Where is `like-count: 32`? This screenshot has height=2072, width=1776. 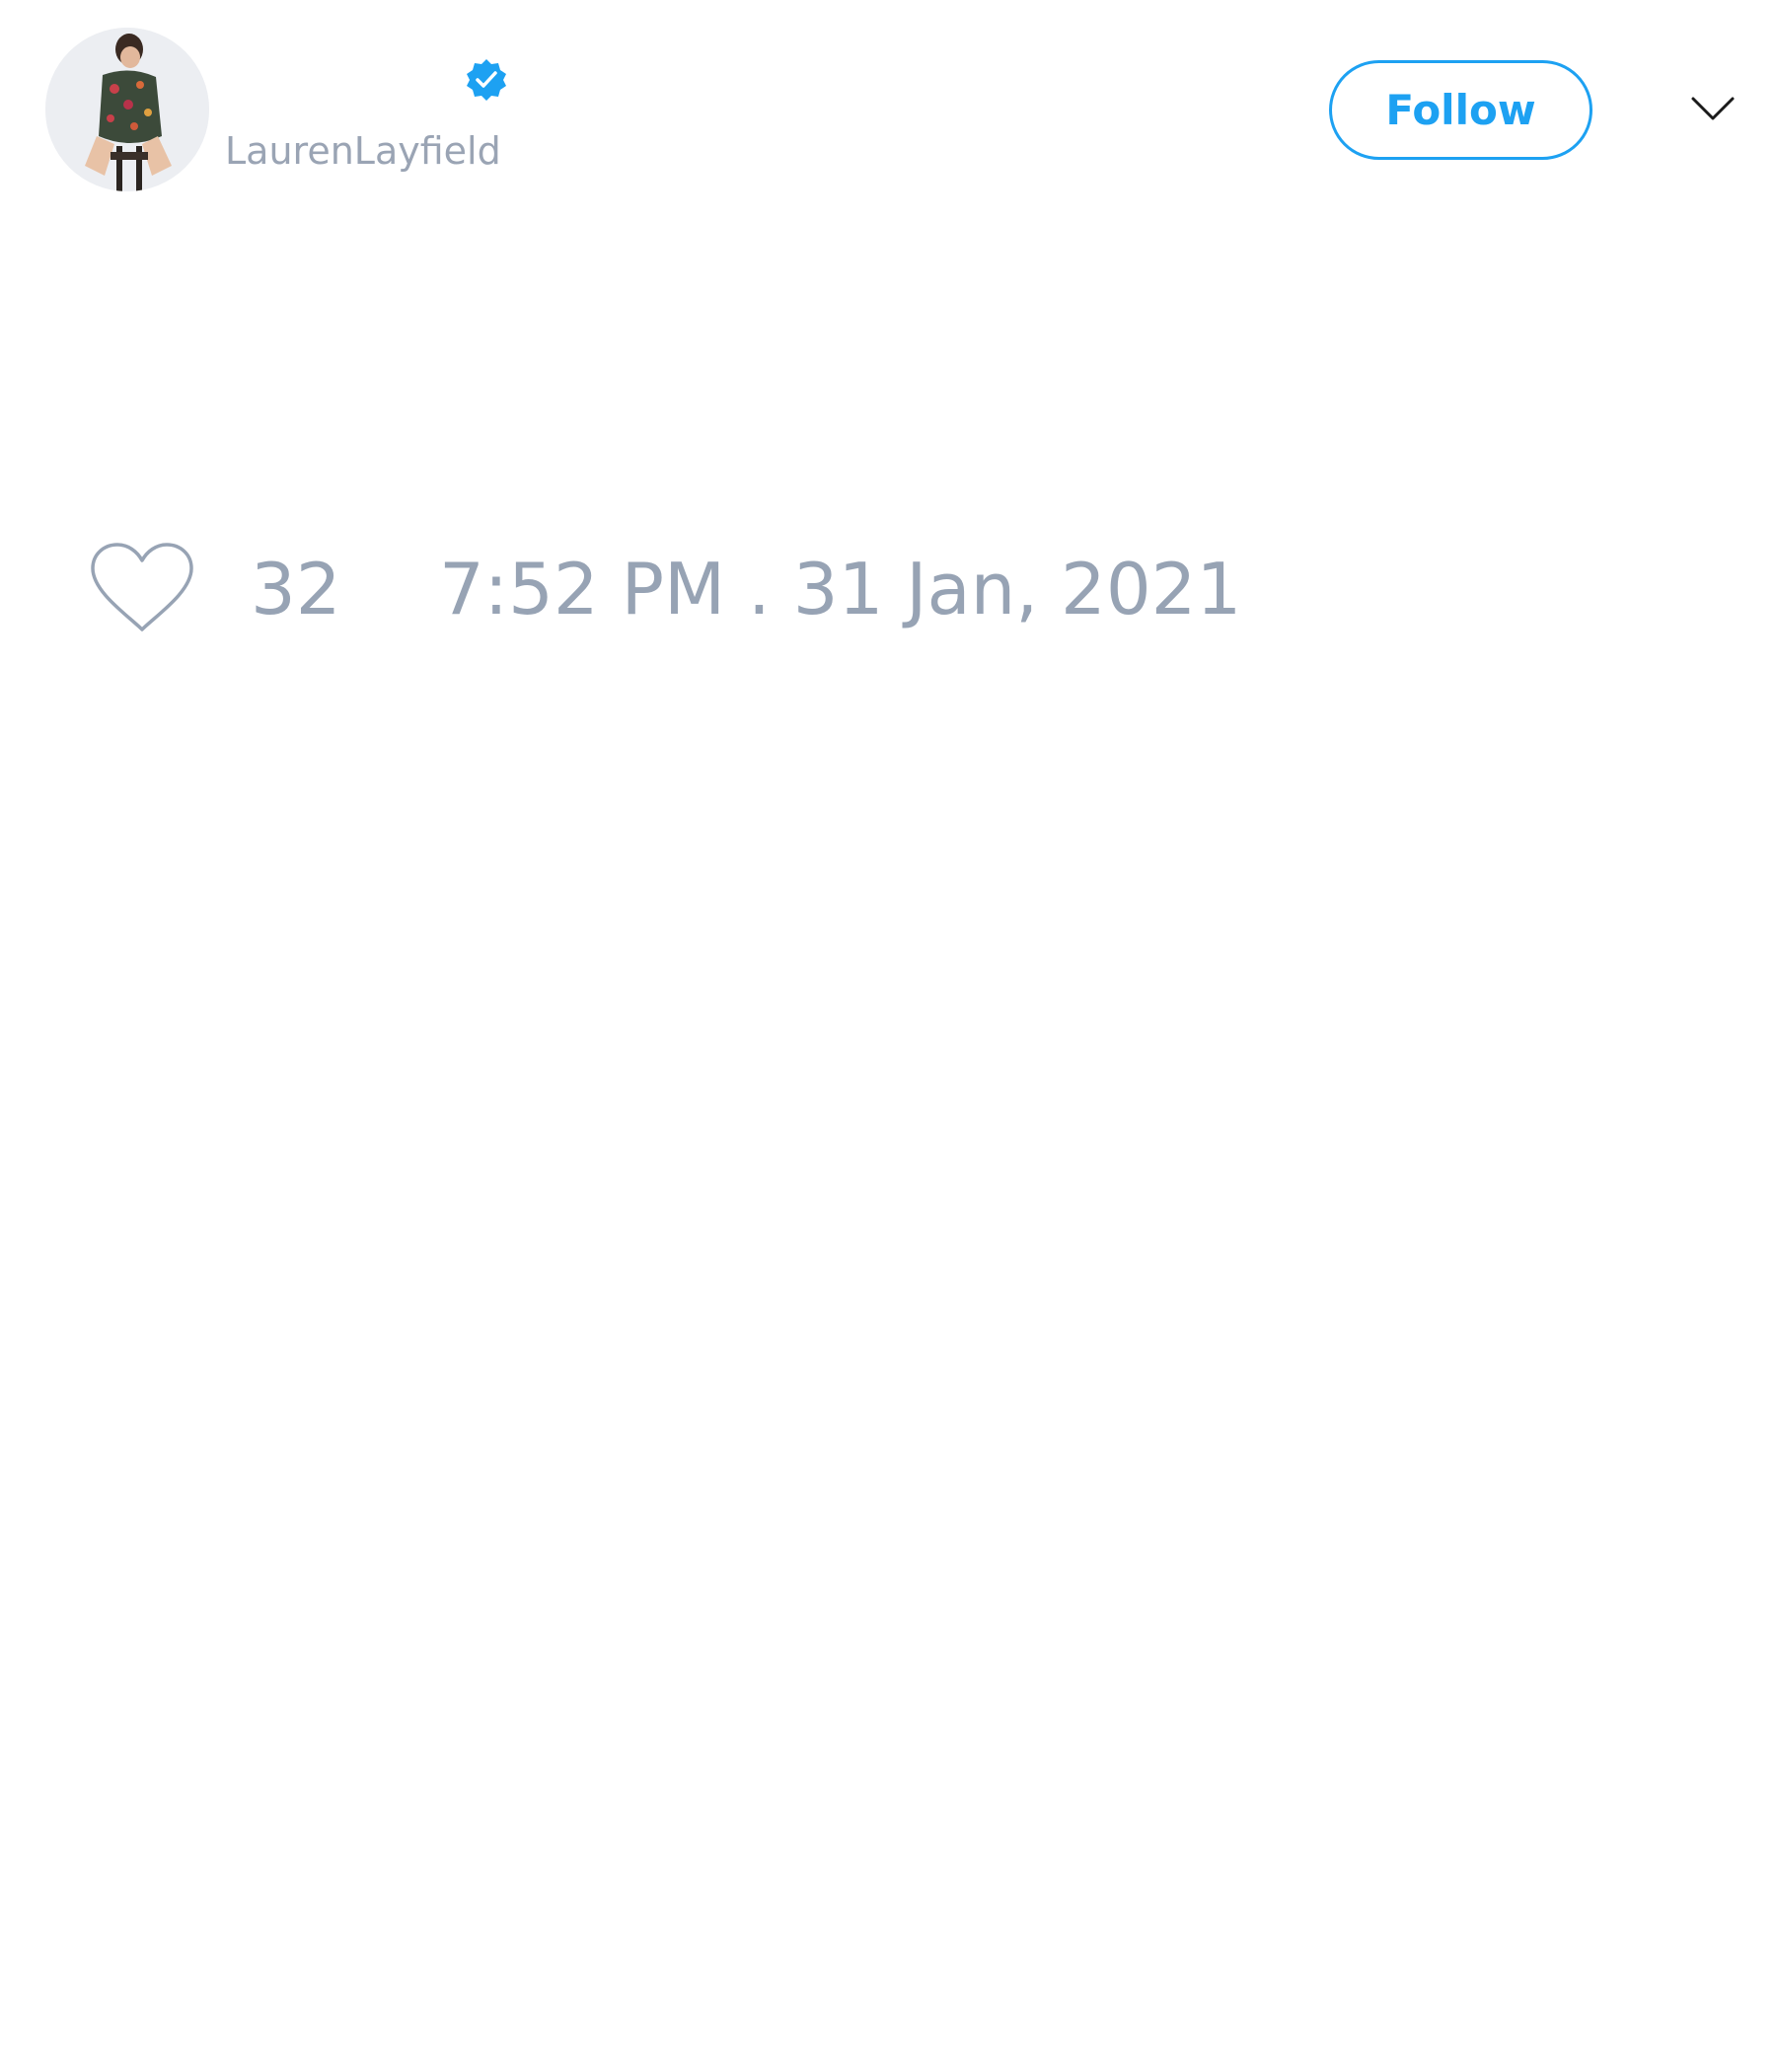
like-count: 32 is located at coordinates (296, 589).